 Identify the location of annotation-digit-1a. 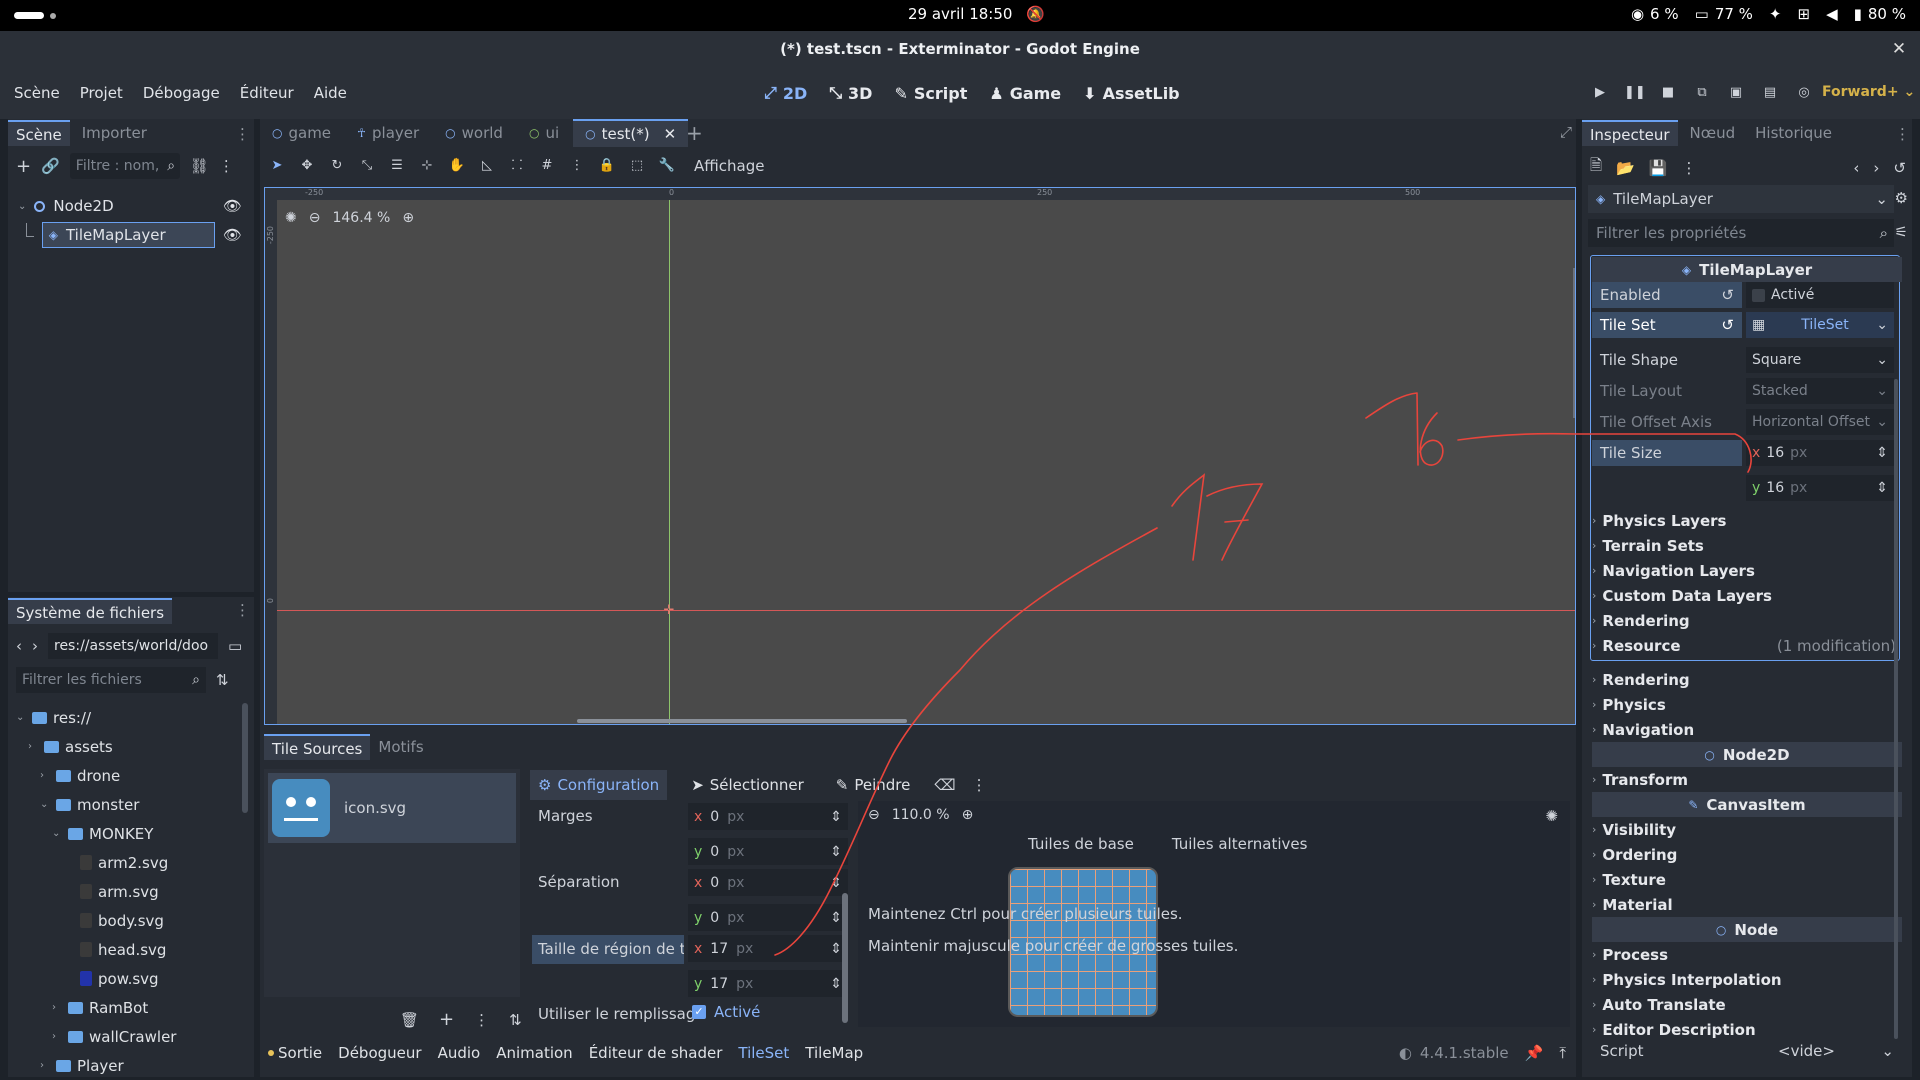
(1392, 429).